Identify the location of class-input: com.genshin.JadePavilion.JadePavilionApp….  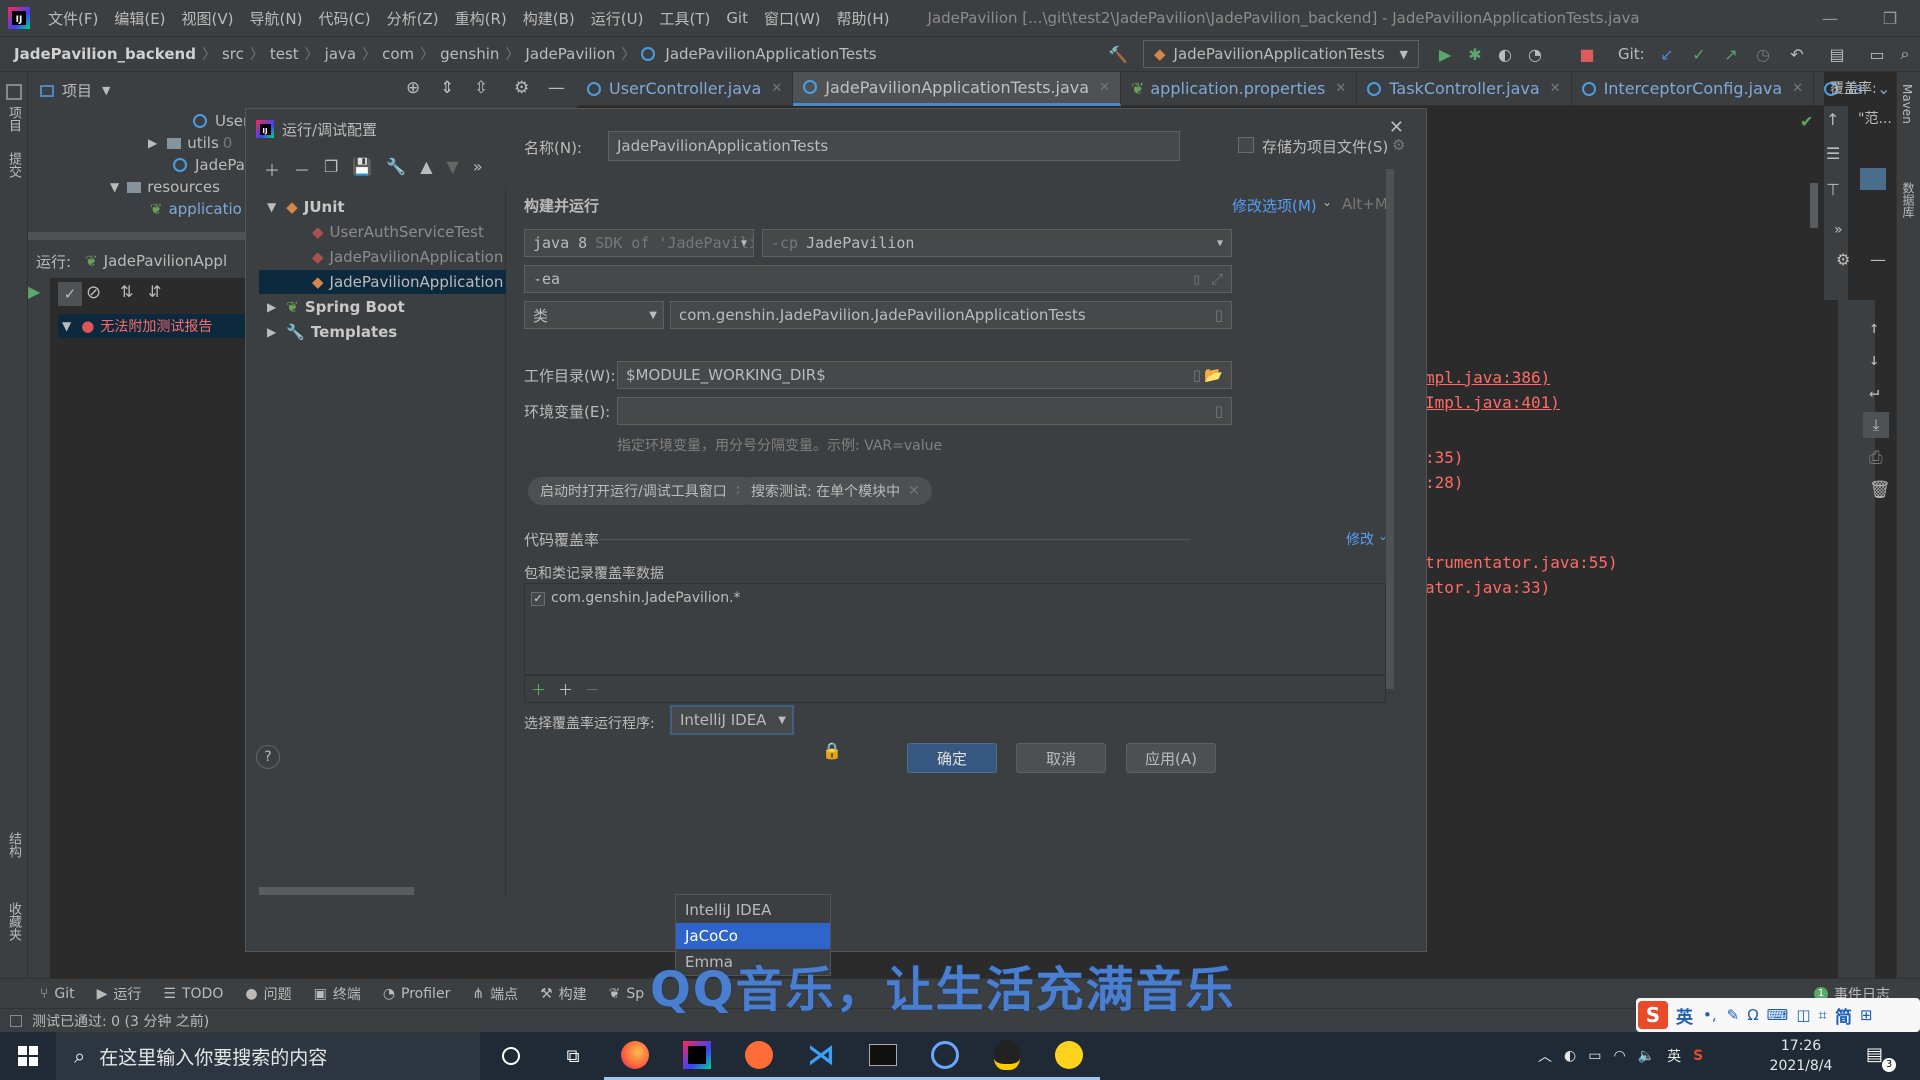
(951, 315).